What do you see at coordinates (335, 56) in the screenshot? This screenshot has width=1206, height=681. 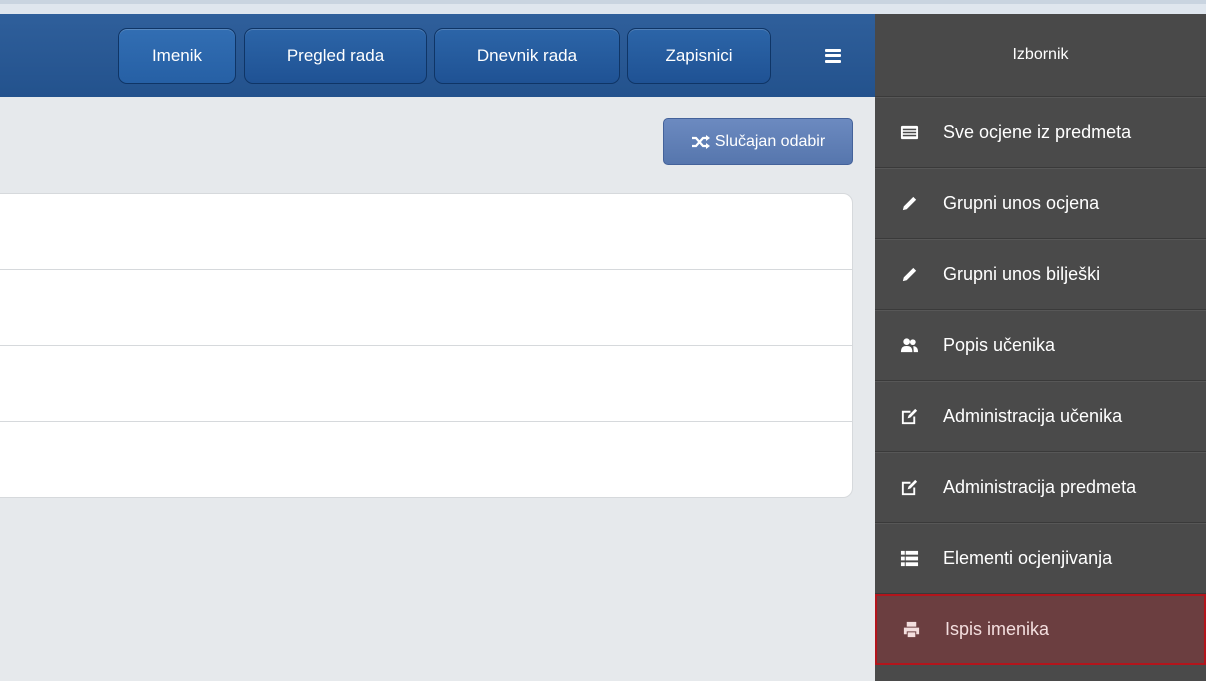 I see `nav-pregled-rada-button: Pregled rada` at bounding box center [335, 56].